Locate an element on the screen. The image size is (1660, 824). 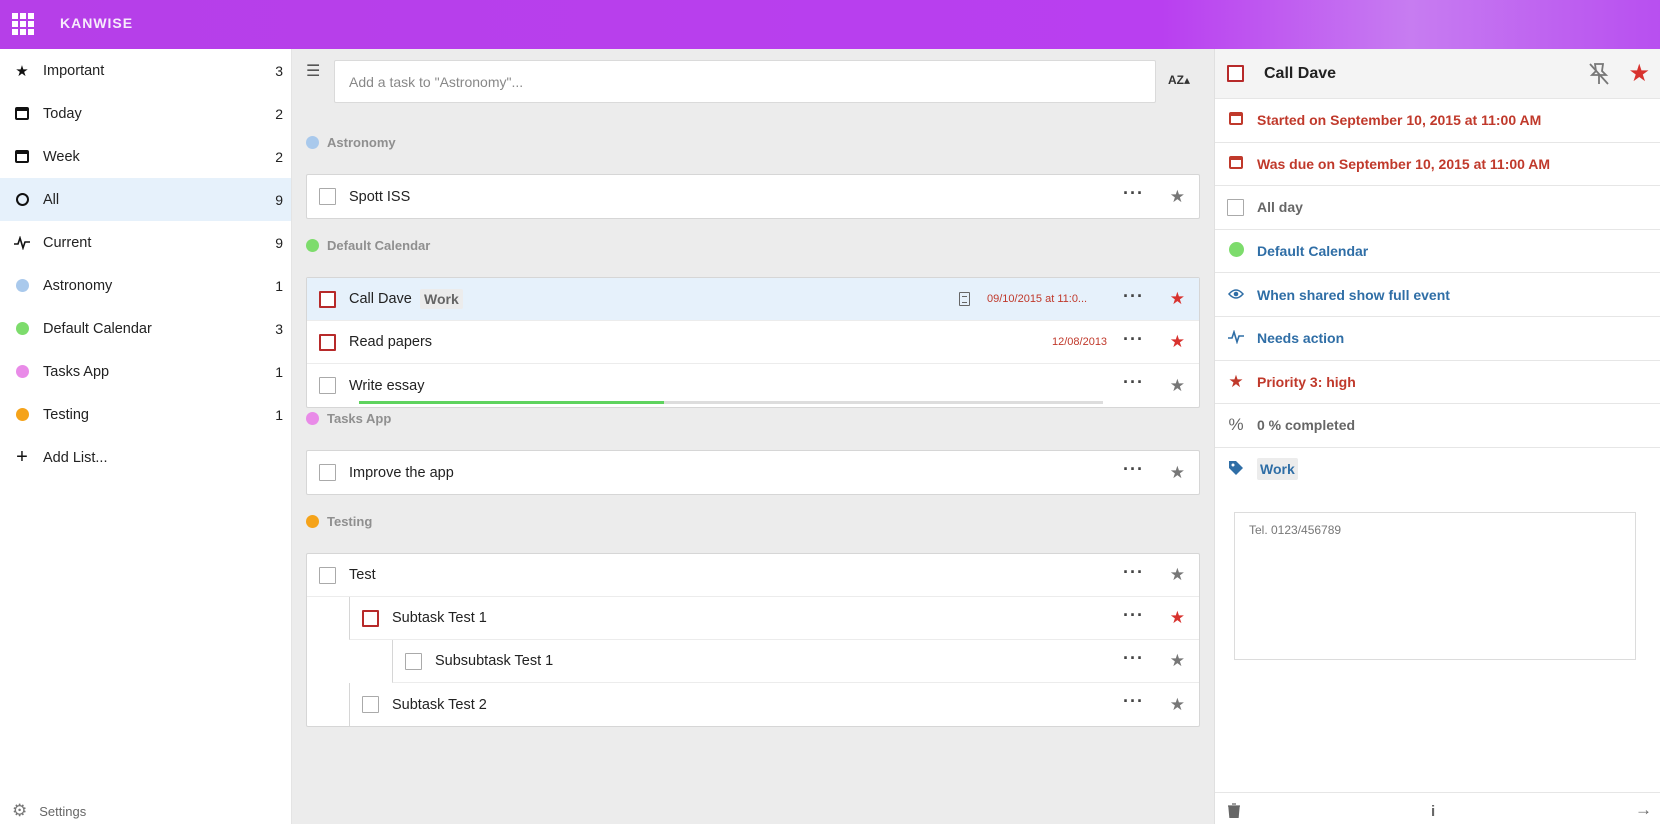
sidebar-item-important: ★ Important 3 is located at coordinates (145, 70).